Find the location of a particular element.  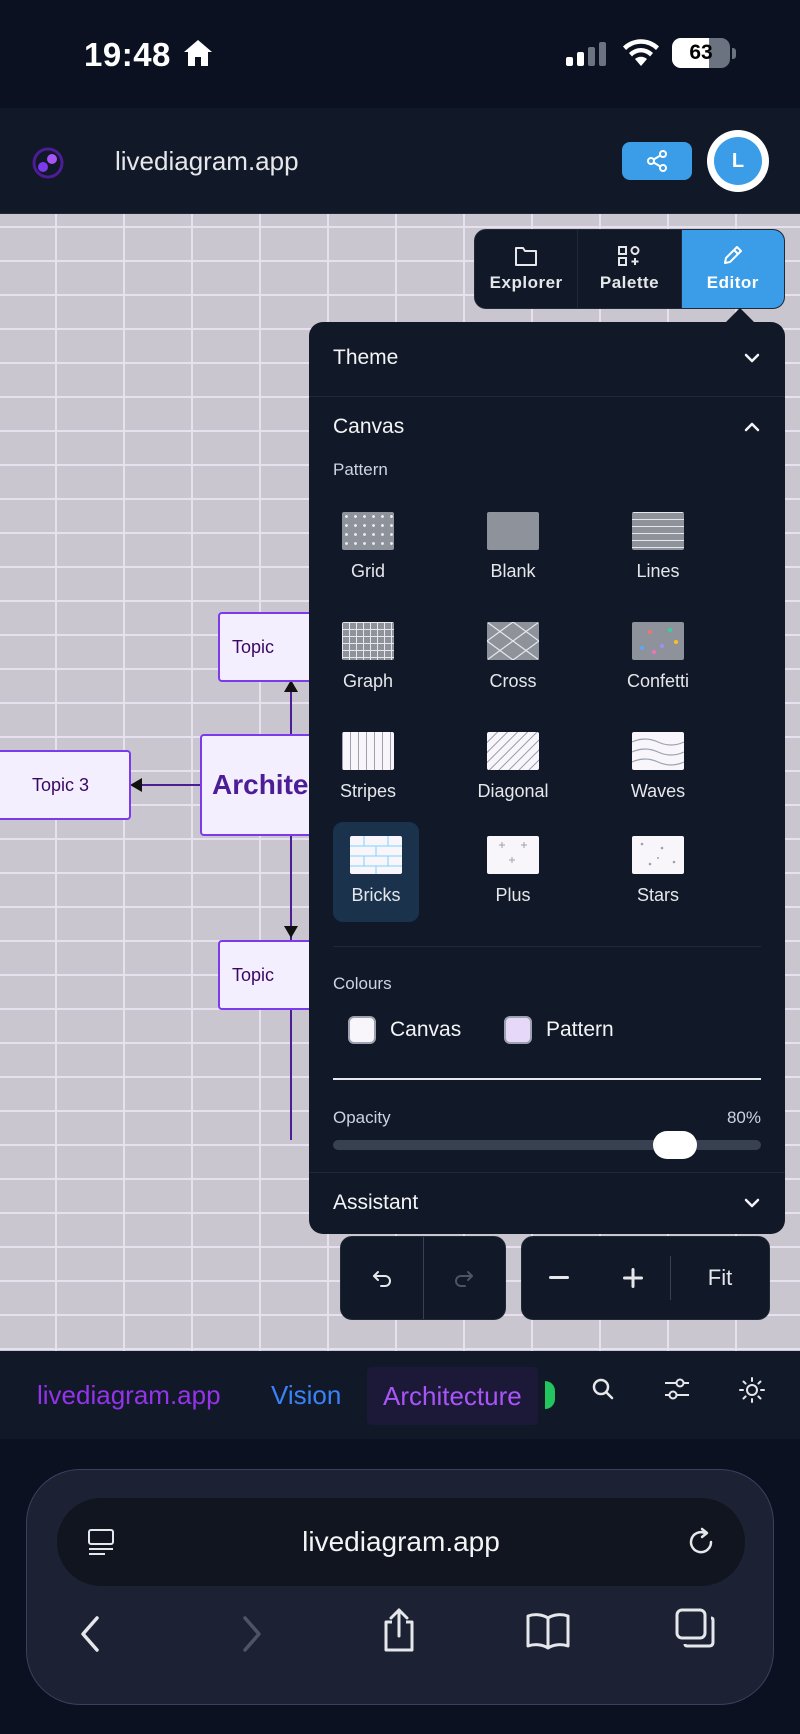

back-icon is located at coordinates (91, 1634).